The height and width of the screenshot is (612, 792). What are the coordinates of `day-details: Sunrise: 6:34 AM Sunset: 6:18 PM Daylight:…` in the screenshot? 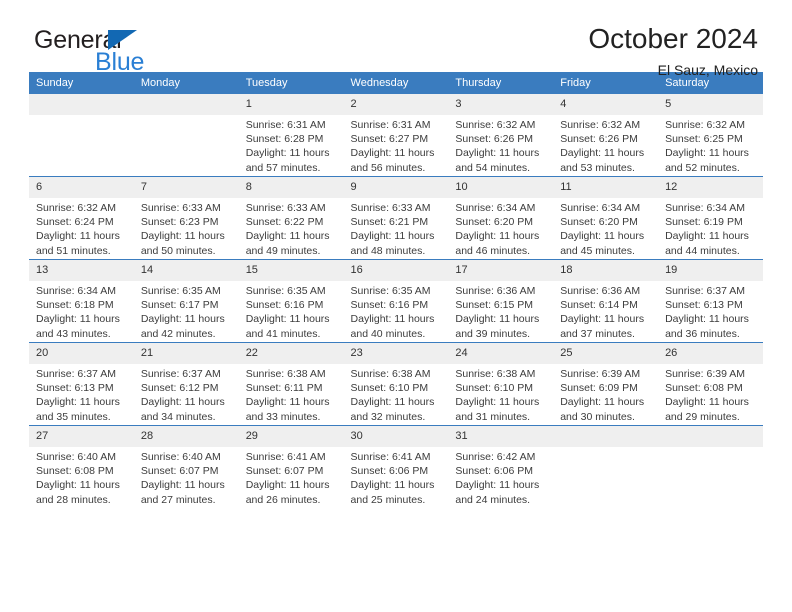 It's located at (81, 311).